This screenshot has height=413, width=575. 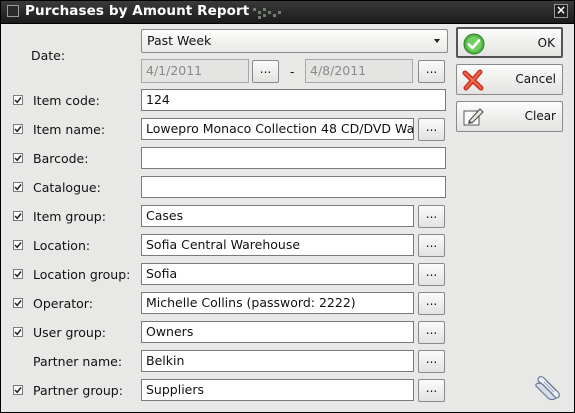 I want to click on partner-name-field: Belkin, so click(x=277, y=361).